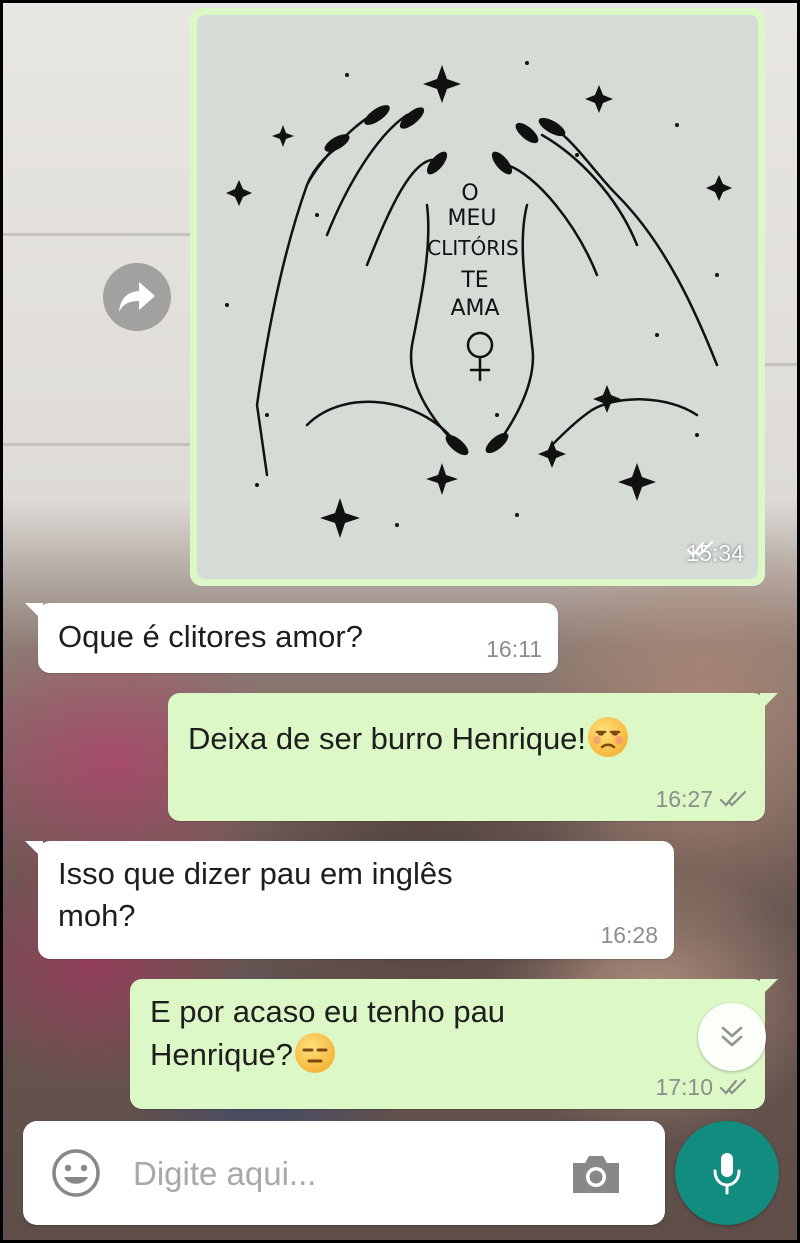 The width and height of the screenshot is (800, 1243). Describe the element at coordinates (472, 248) in the screenshot. I see `art-text-line: CLITÓRIS` at that location.